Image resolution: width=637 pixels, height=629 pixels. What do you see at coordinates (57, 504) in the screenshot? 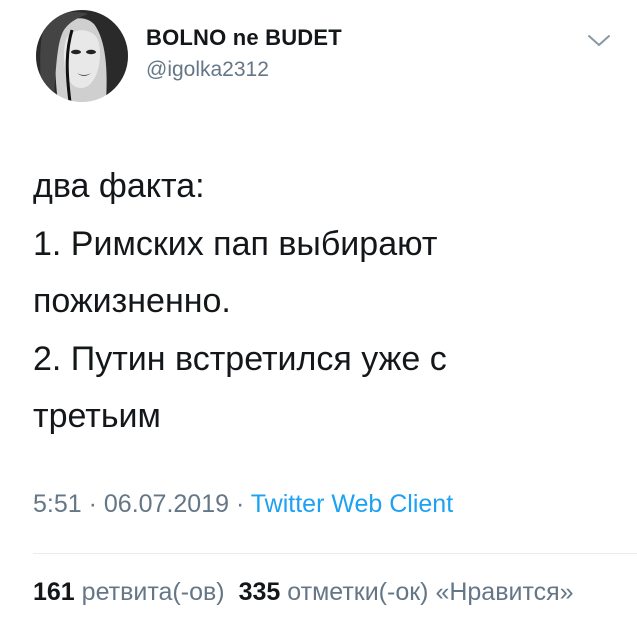
I see `tweet-time: 5:51` at bounding box center [57, 504].